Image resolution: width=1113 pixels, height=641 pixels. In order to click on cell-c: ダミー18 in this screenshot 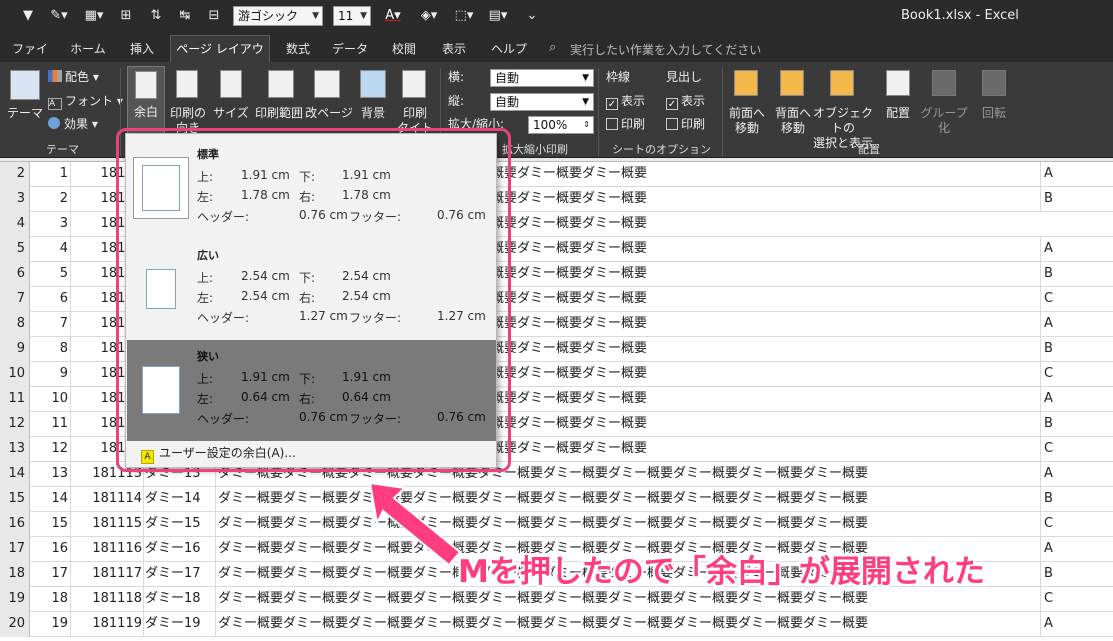, I will do `click(179, 599)`.